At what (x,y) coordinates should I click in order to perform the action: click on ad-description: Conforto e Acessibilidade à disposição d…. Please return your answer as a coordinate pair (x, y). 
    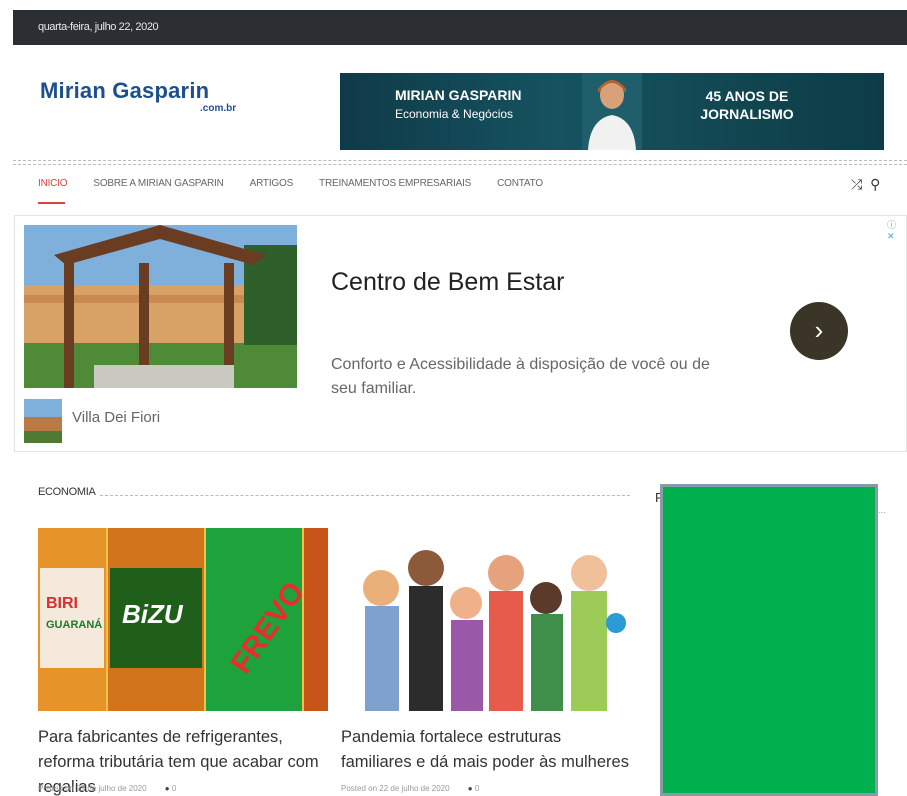
    Looking at the image, I should click on (520, 376).